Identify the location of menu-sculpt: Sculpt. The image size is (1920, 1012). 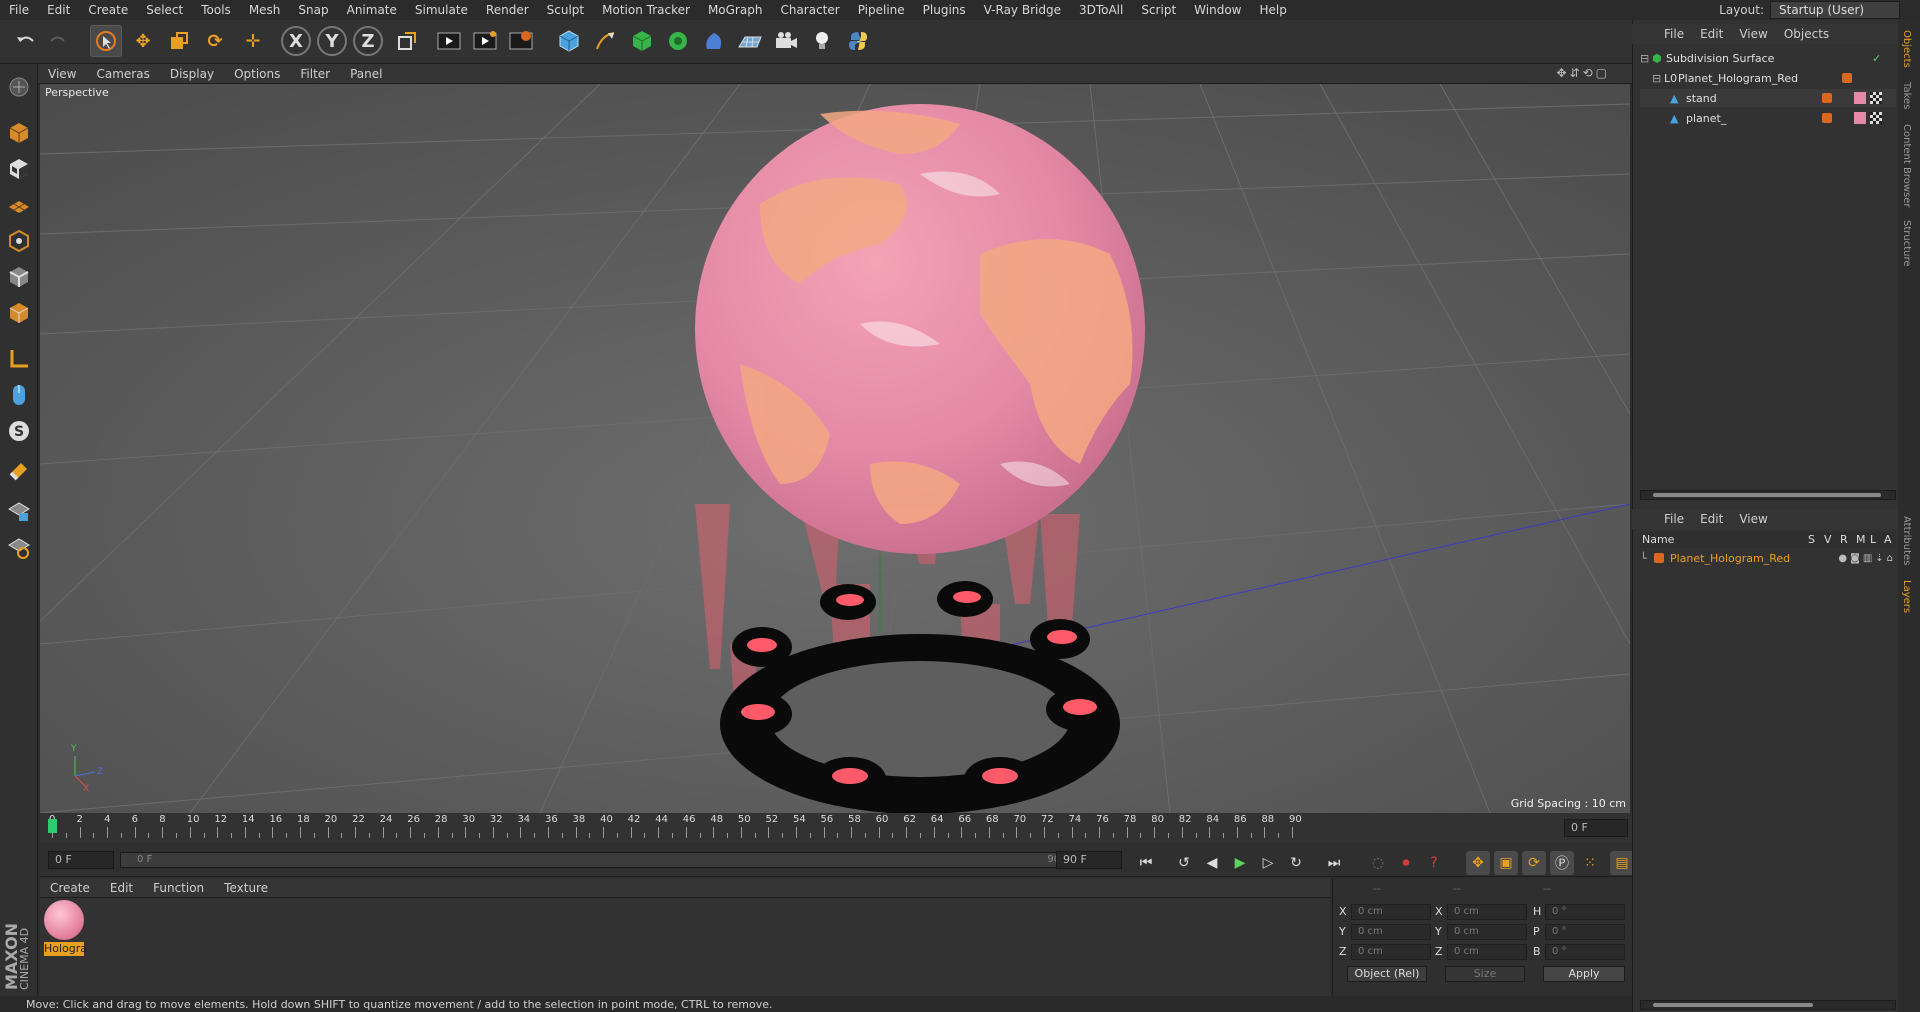
(565, 10).